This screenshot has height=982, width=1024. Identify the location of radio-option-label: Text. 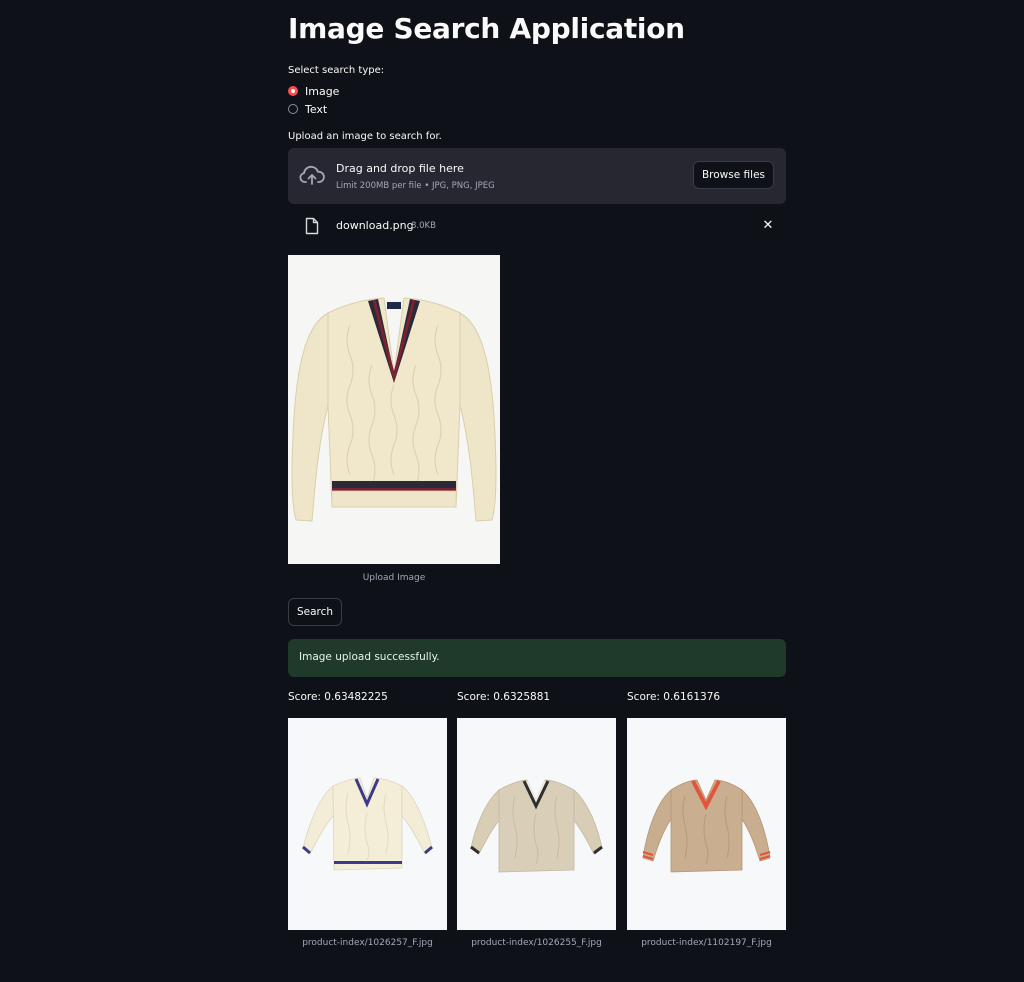
(316, 109).